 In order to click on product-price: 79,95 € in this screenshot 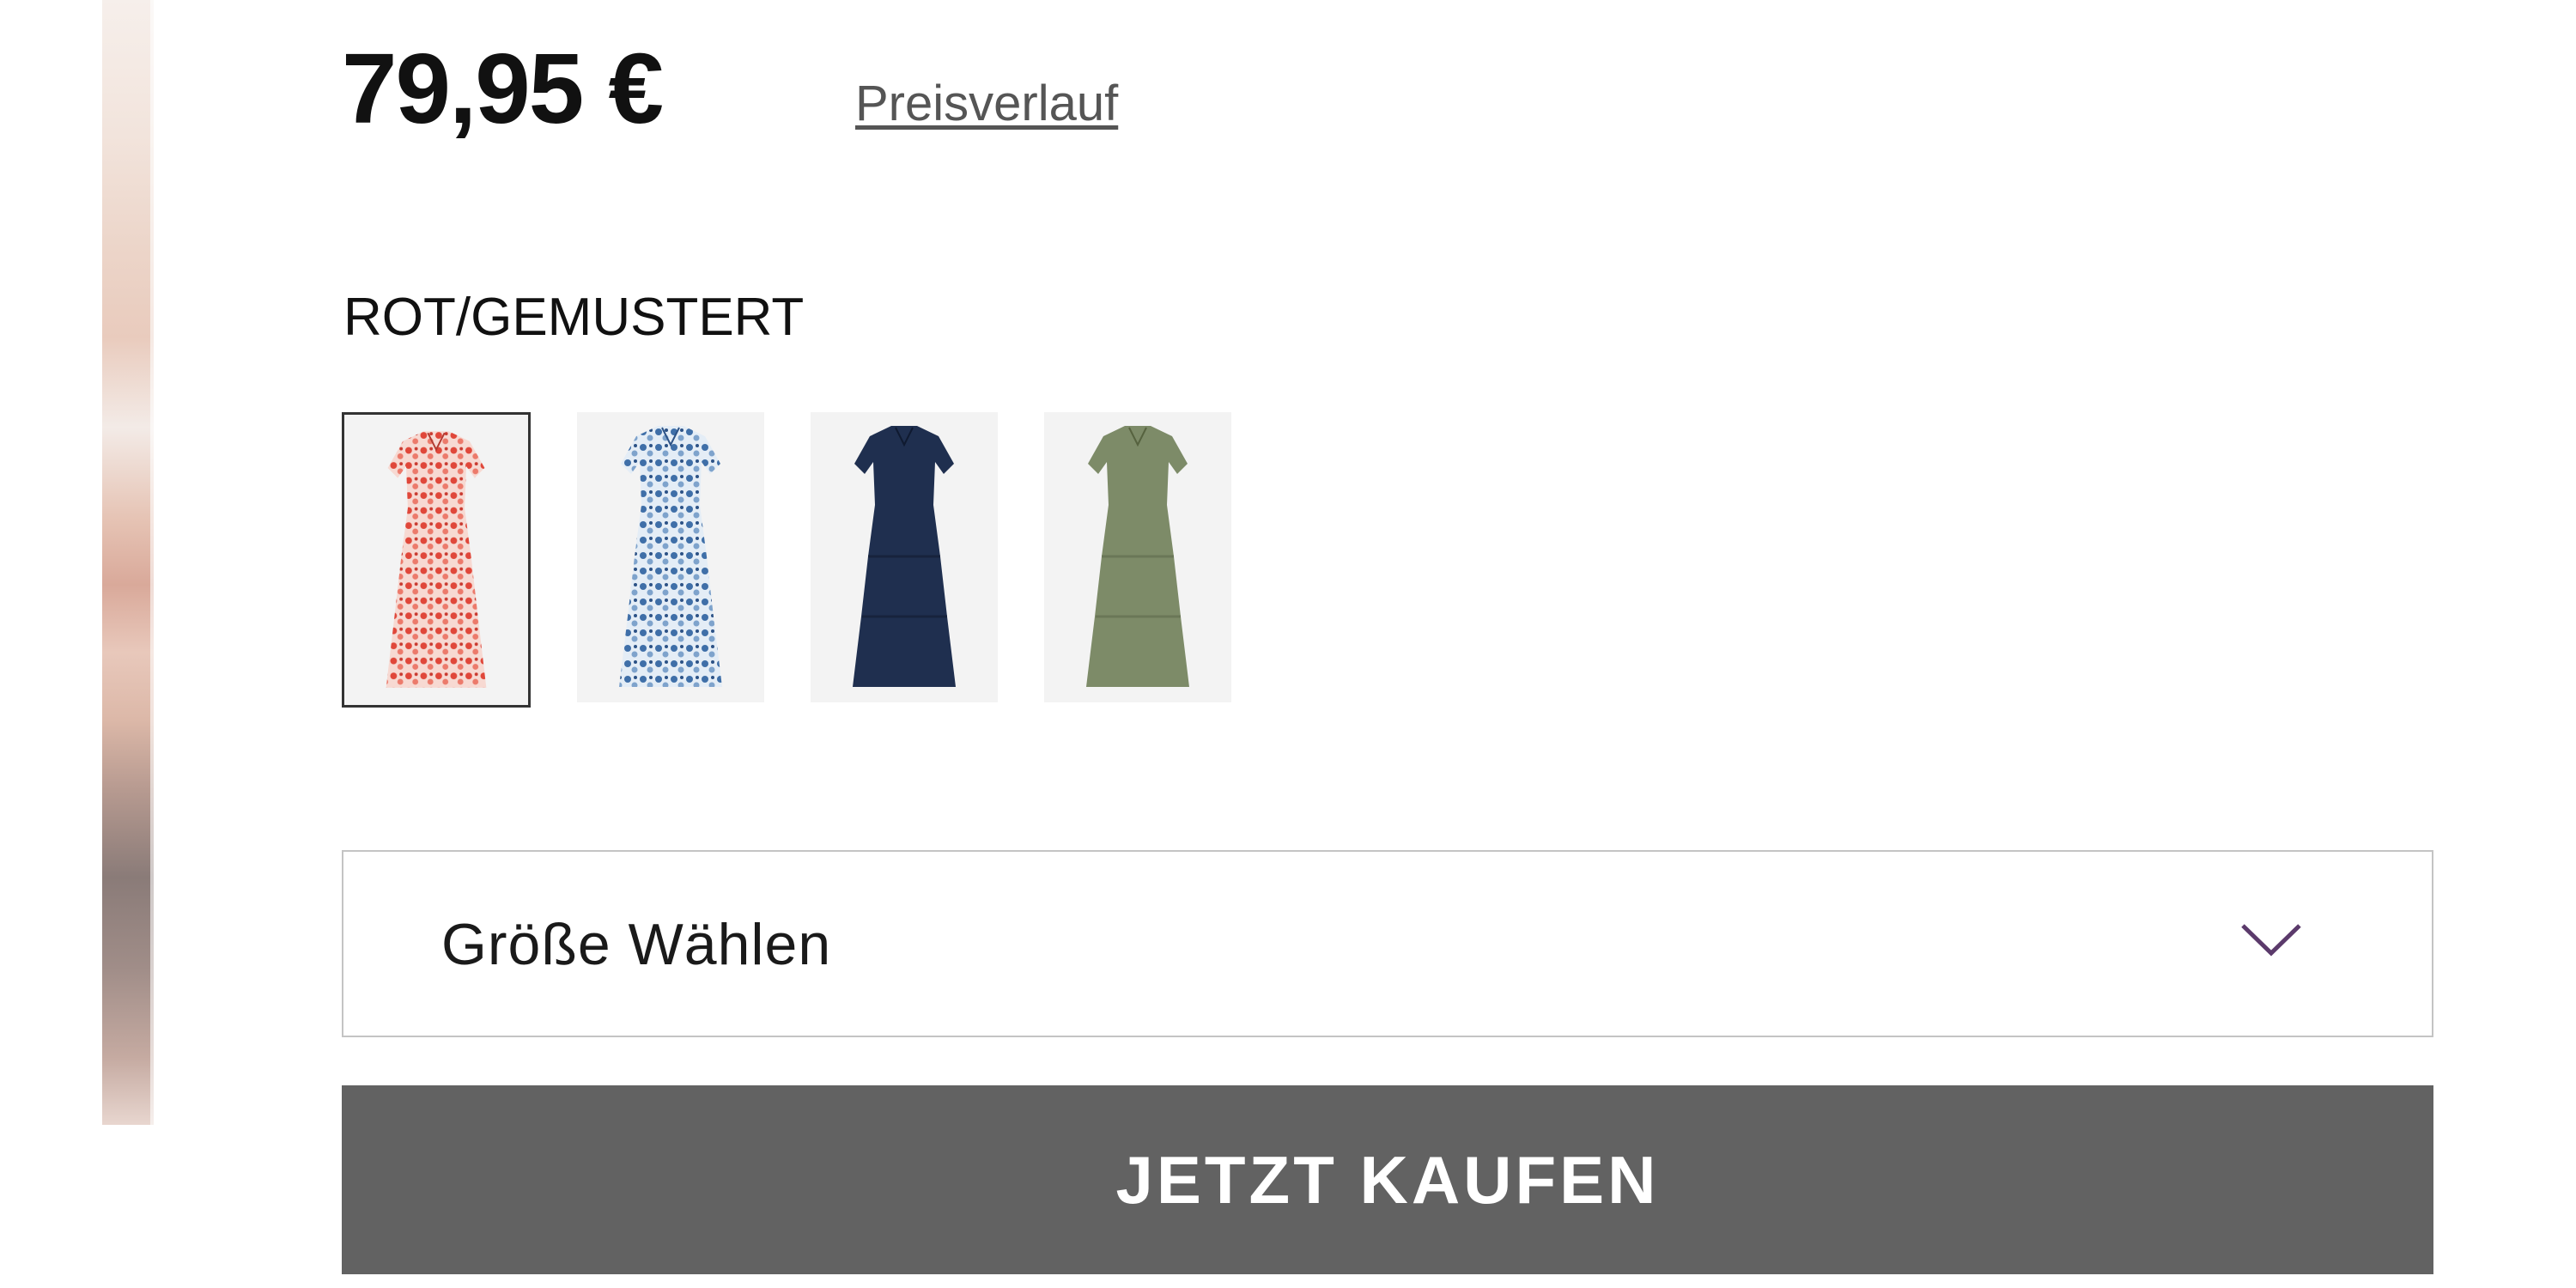, I will do `click(503, 88)`.